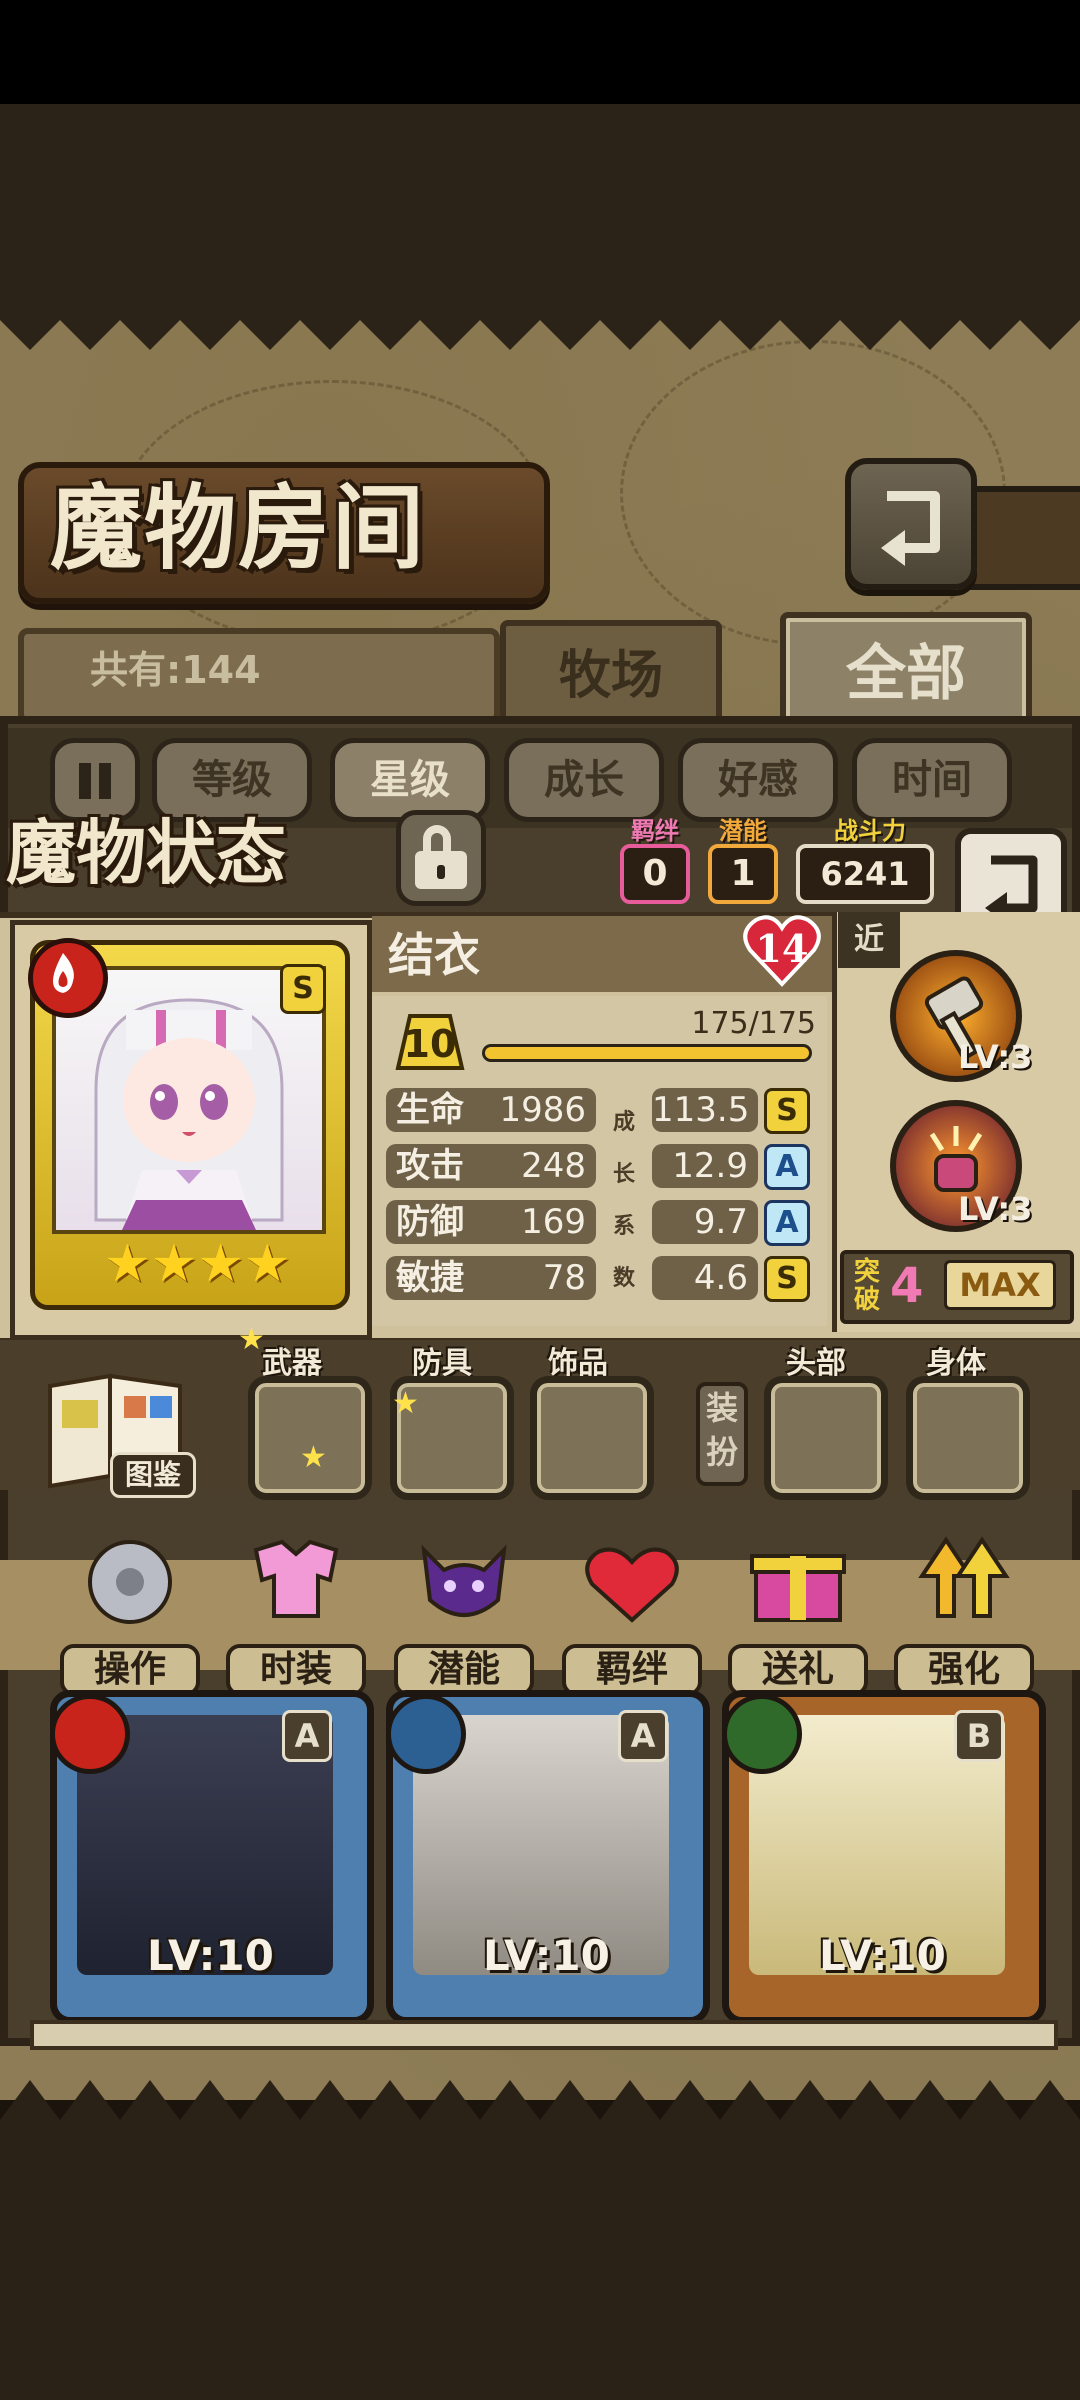  I want to click on bond-value: 0, so click(655, 874).